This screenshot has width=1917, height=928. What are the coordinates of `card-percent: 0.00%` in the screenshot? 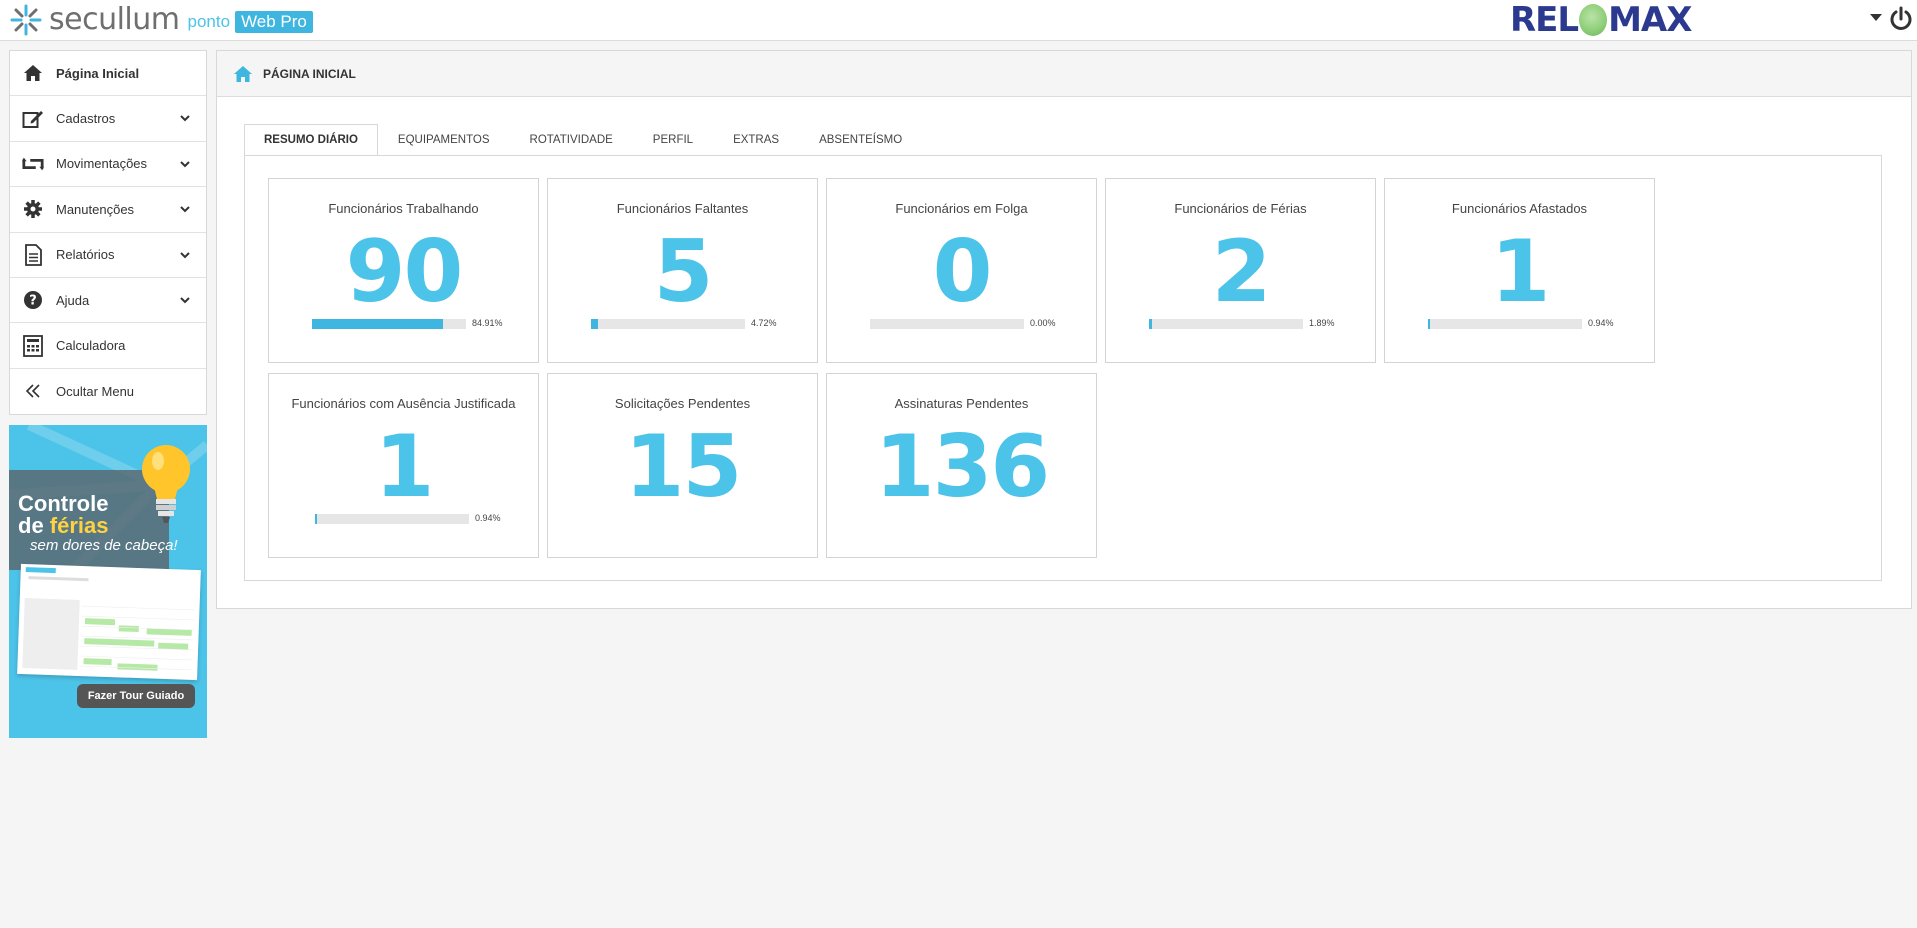 It's located at (1043, 323).